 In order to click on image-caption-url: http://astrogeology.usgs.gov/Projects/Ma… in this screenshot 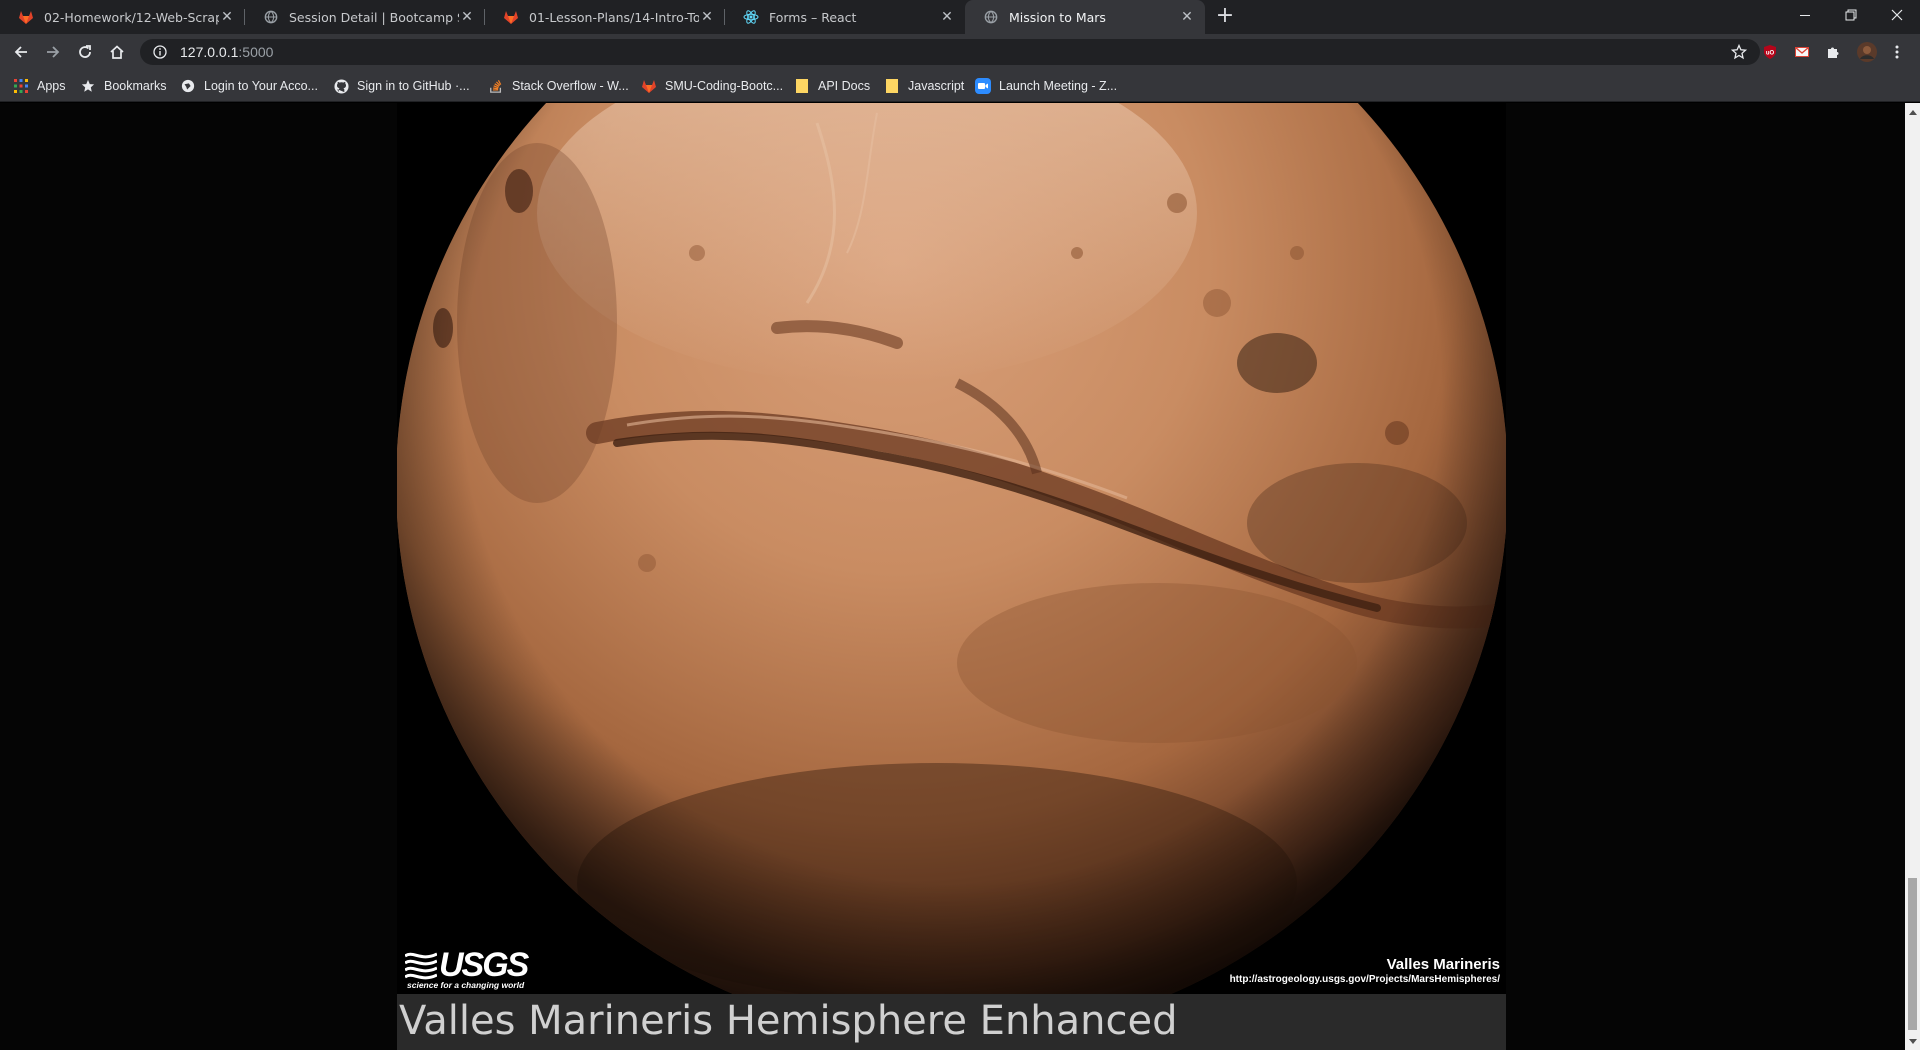, I will do `click(1364, 979)`.